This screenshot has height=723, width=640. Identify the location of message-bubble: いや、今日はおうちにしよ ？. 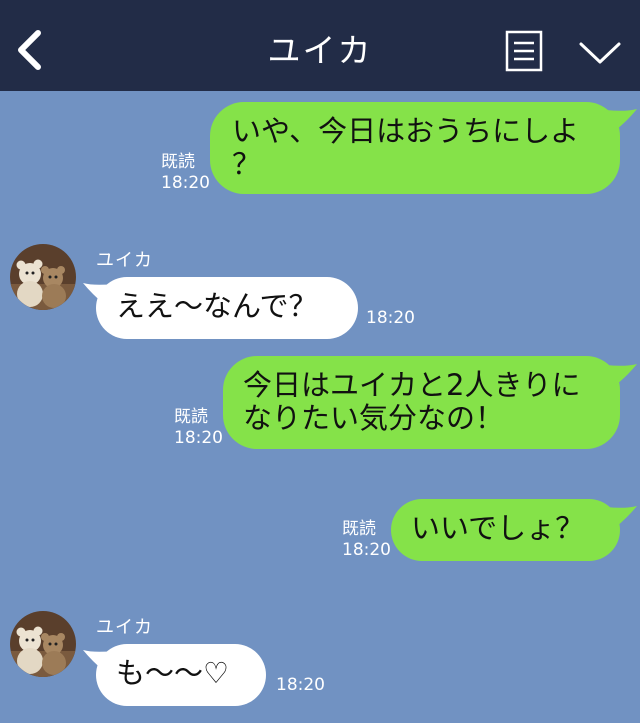
(415, 148).